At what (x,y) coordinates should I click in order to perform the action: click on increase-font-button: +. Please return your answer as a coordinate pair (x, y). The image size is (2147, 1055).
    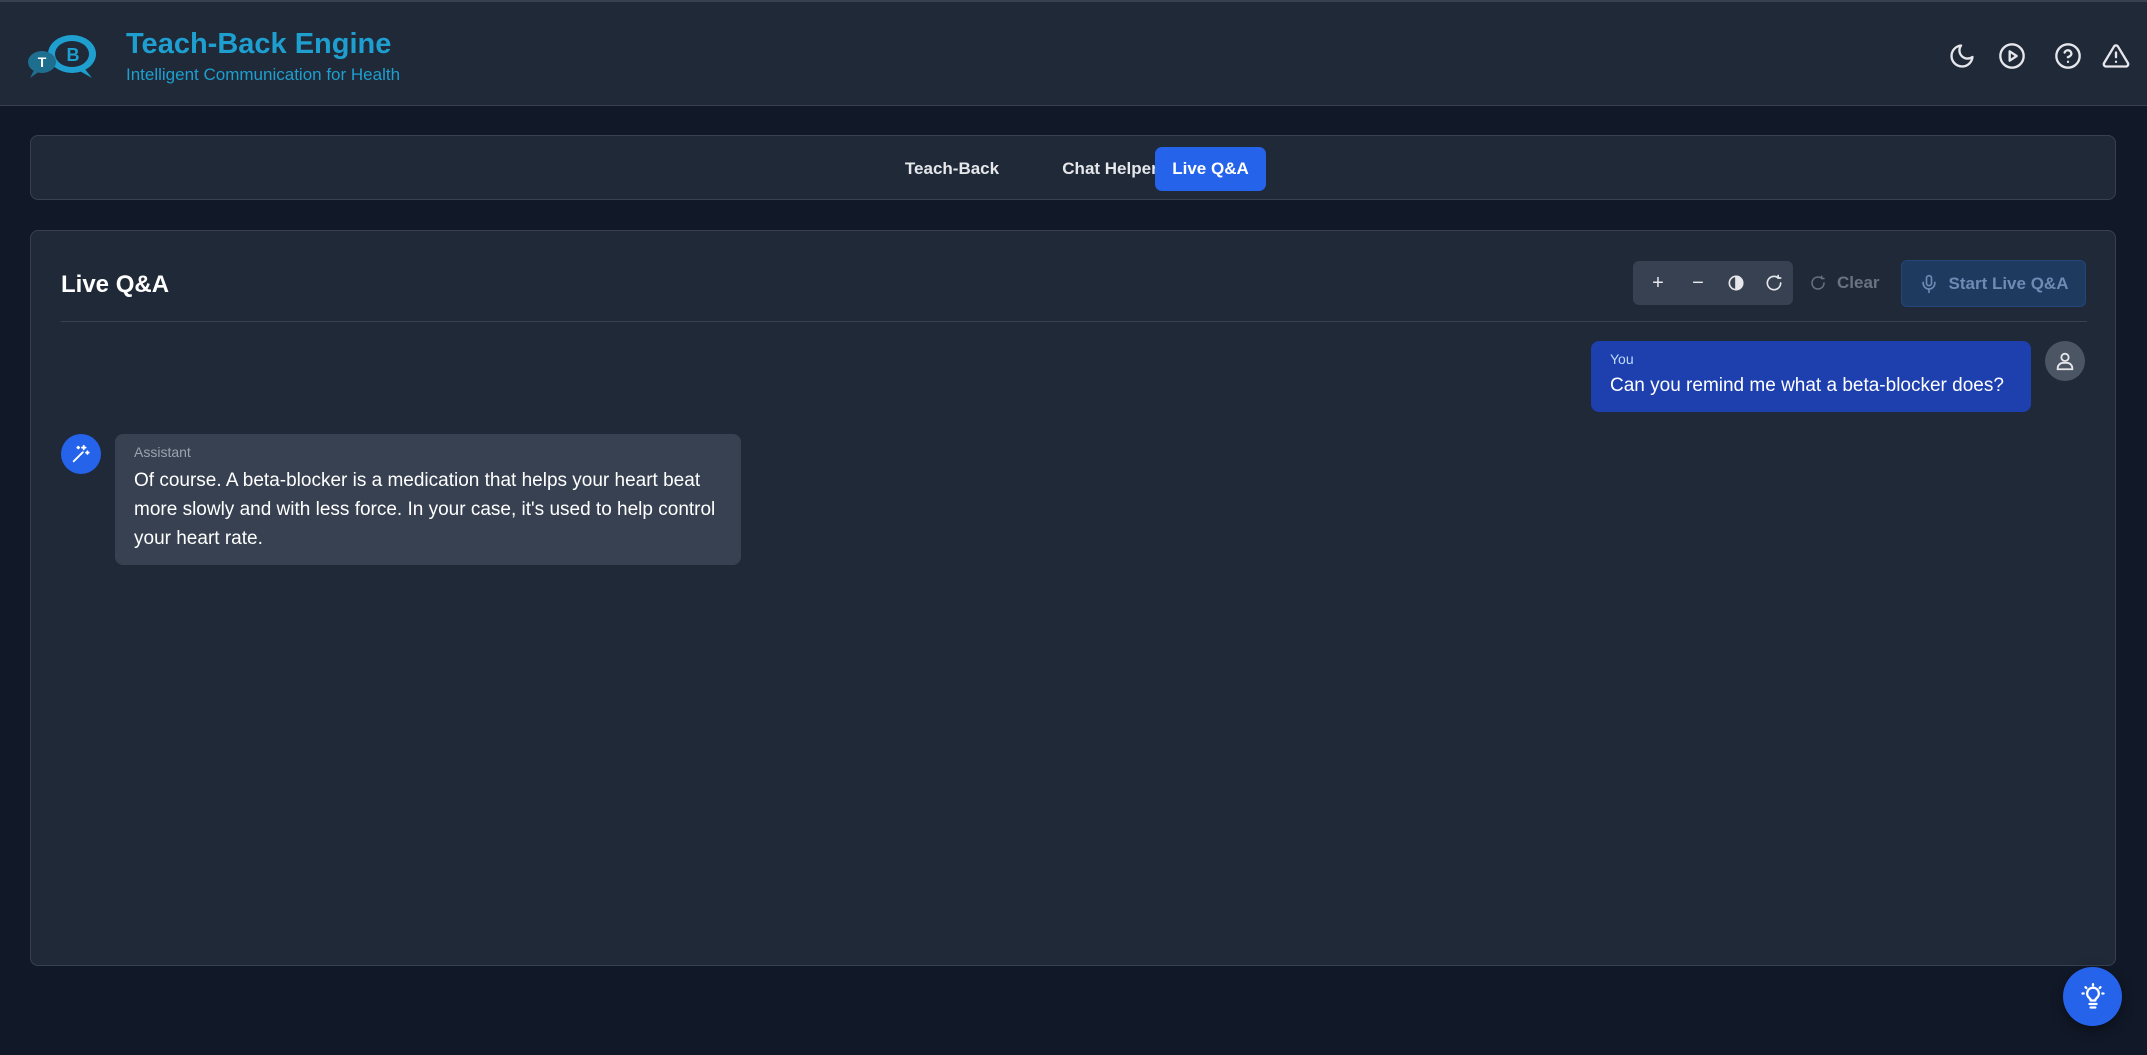
    Looking at the image, I should click on (1658, 283).